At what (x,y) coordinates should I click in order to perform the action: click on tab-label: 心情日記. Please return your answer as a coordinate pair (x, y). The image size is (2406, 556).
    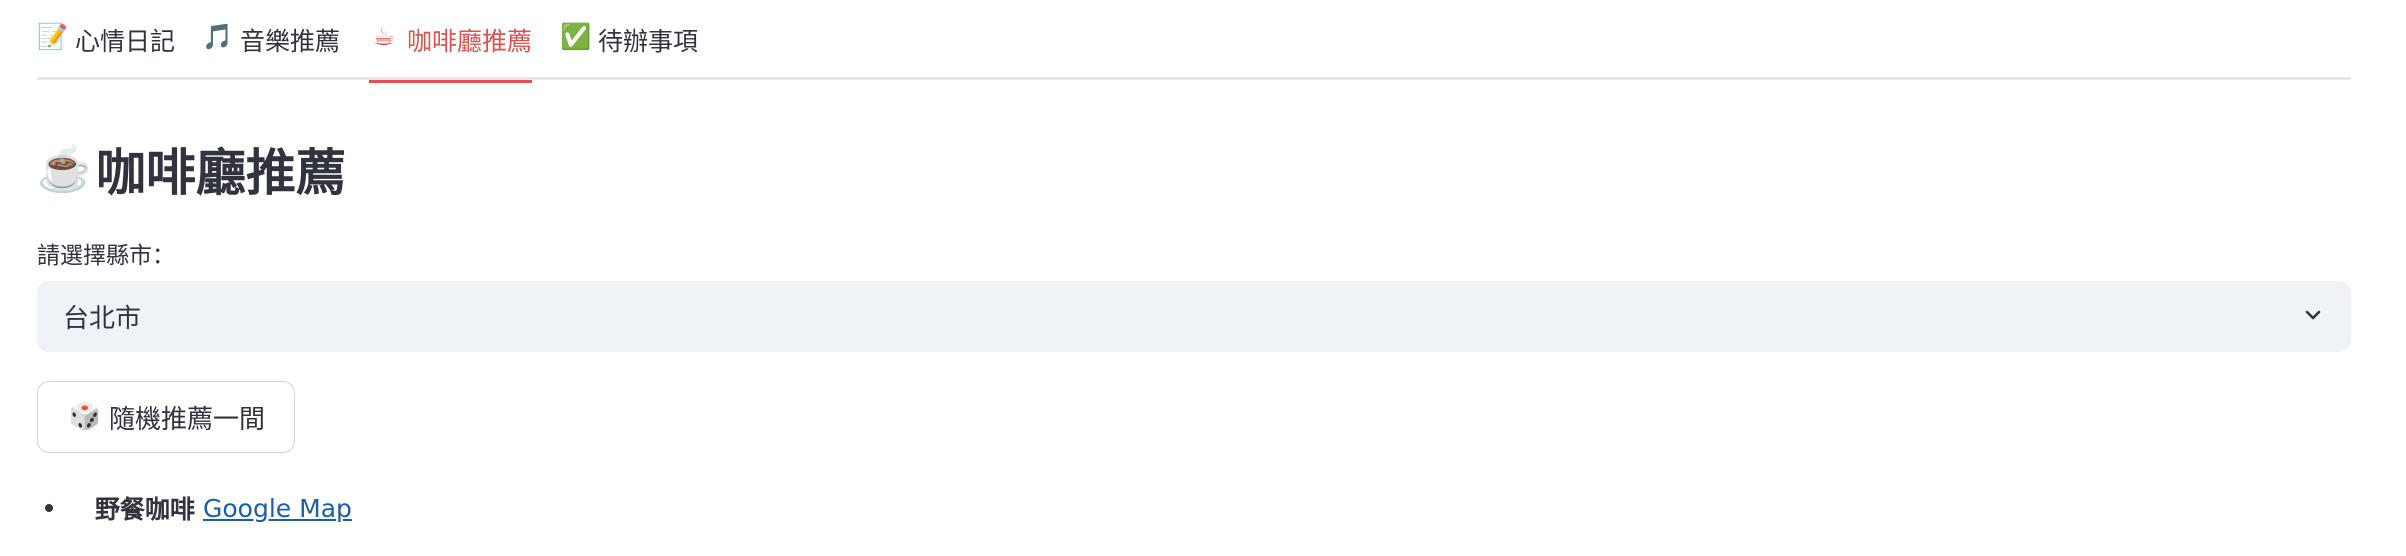
    Looking at the image, I should click on (125, 41).